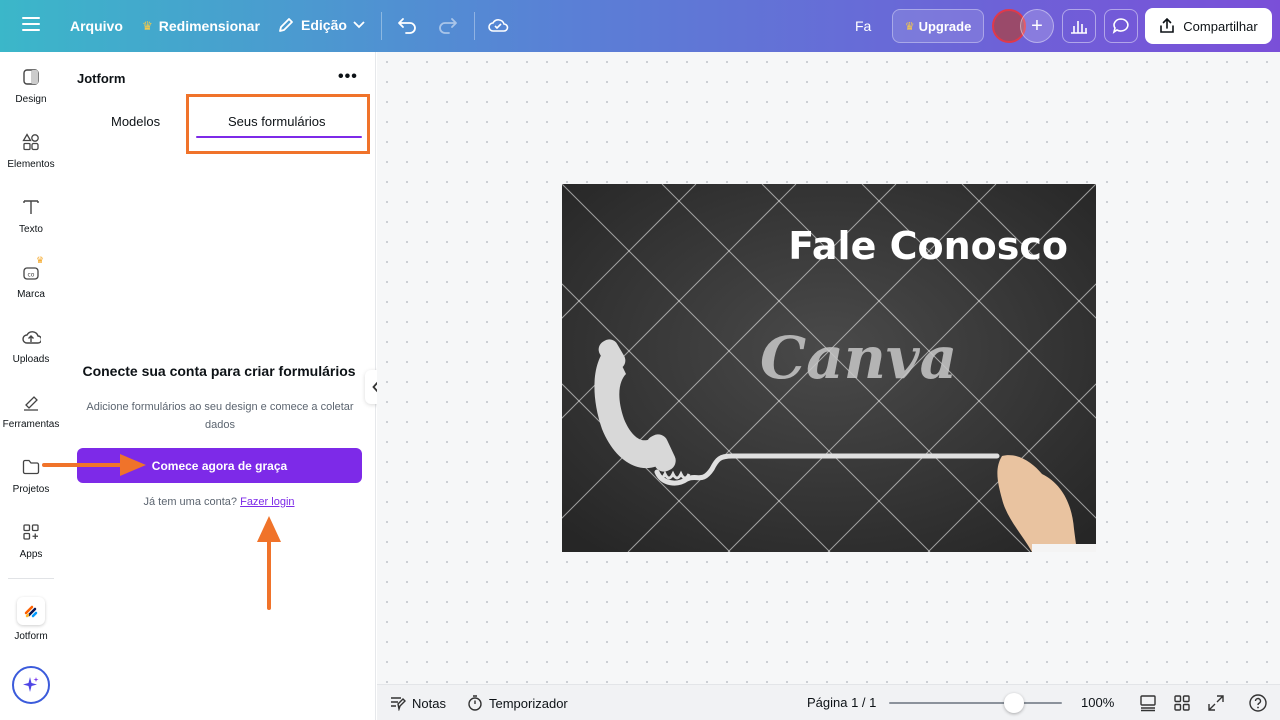 This screenshot has height=720, width=1280. I want to click on rail-item-label: Ferramentas, so click(31, 424).